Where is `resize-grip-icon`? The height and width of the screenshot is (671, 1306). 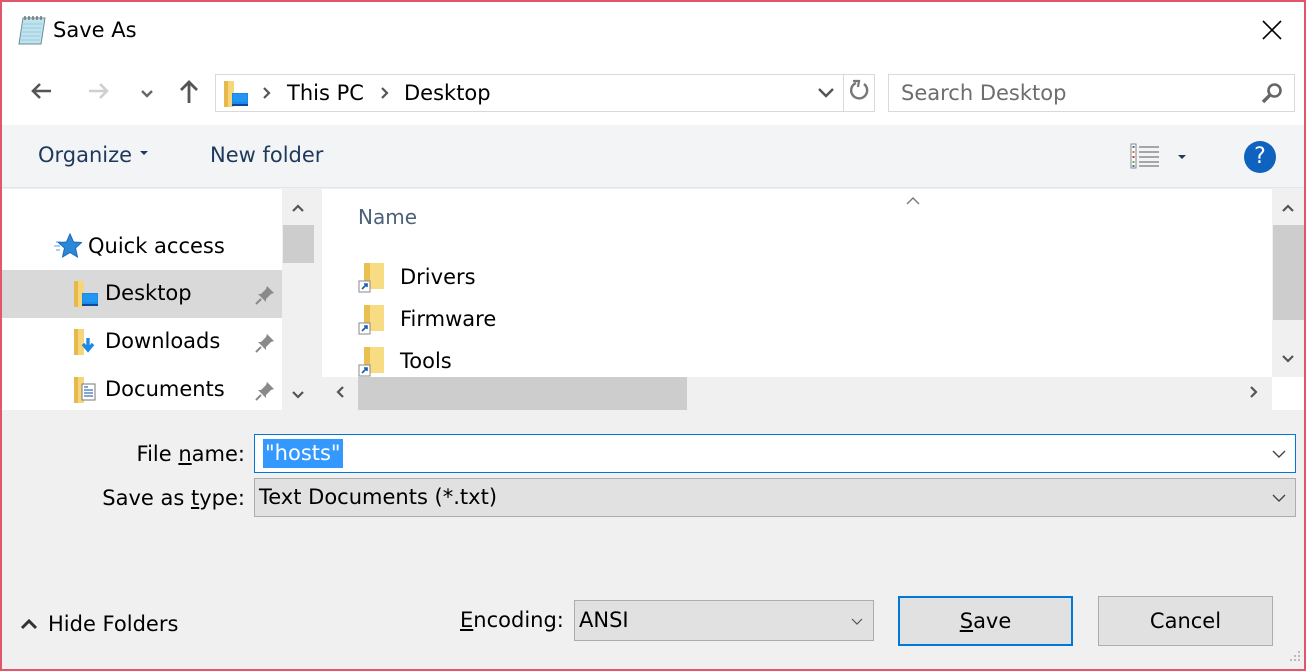
resize-grip-icon is located at coordinates (1295, 657).